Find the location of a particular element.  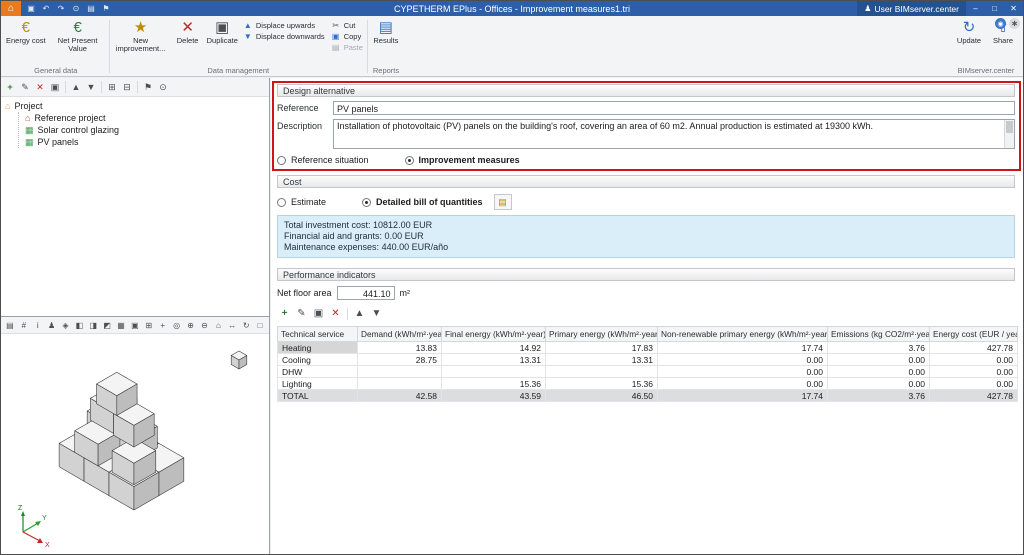

app-menu-button: ⌂ is located at coordinates (11, 8).